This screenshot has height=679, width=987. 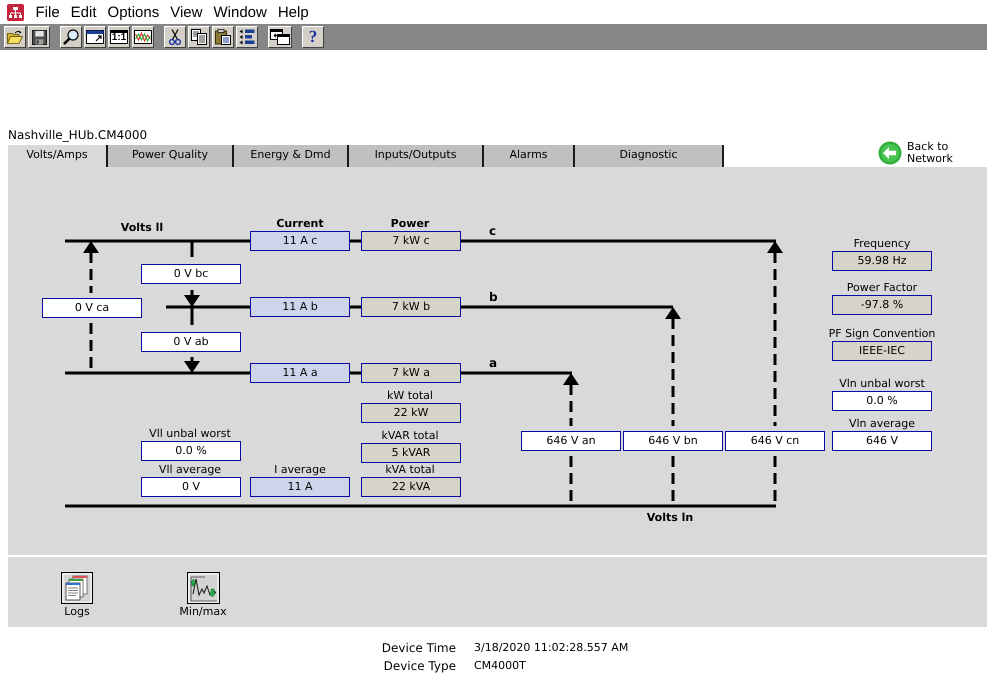 What do you see at coordinates (203, 588) in the screenshot?
I see `chart-arrows-icon` at bounding box center [203, 588].